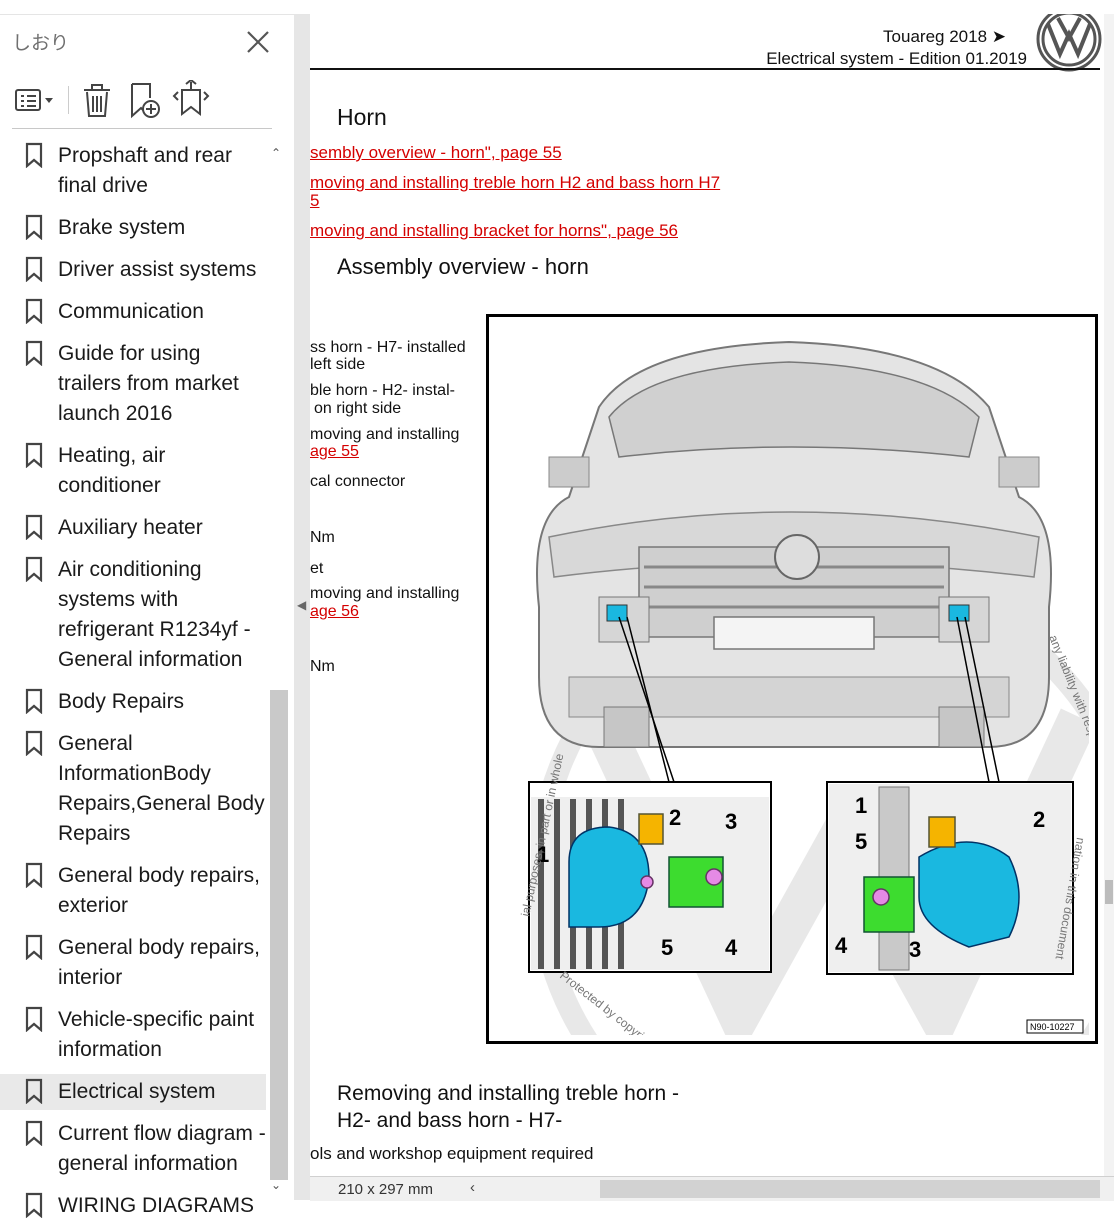  What do you see at coordinates (1052, 1027) in the screenshot?
I see `figure-code: N90-10227` at bounding box center [1052, 1027].